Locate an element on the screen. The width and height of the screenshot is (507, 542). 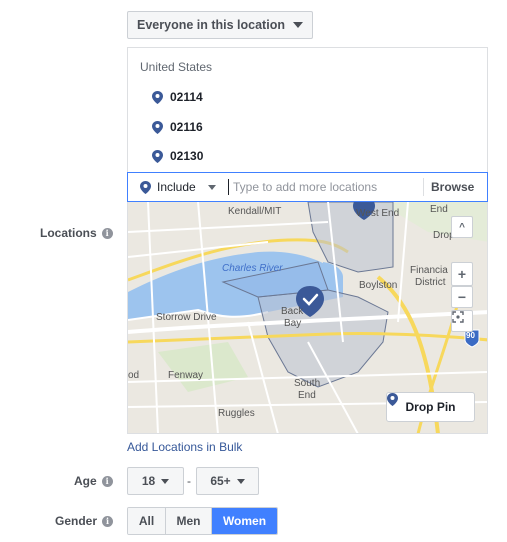
country-label: United States is located at coordinates (176, 67).